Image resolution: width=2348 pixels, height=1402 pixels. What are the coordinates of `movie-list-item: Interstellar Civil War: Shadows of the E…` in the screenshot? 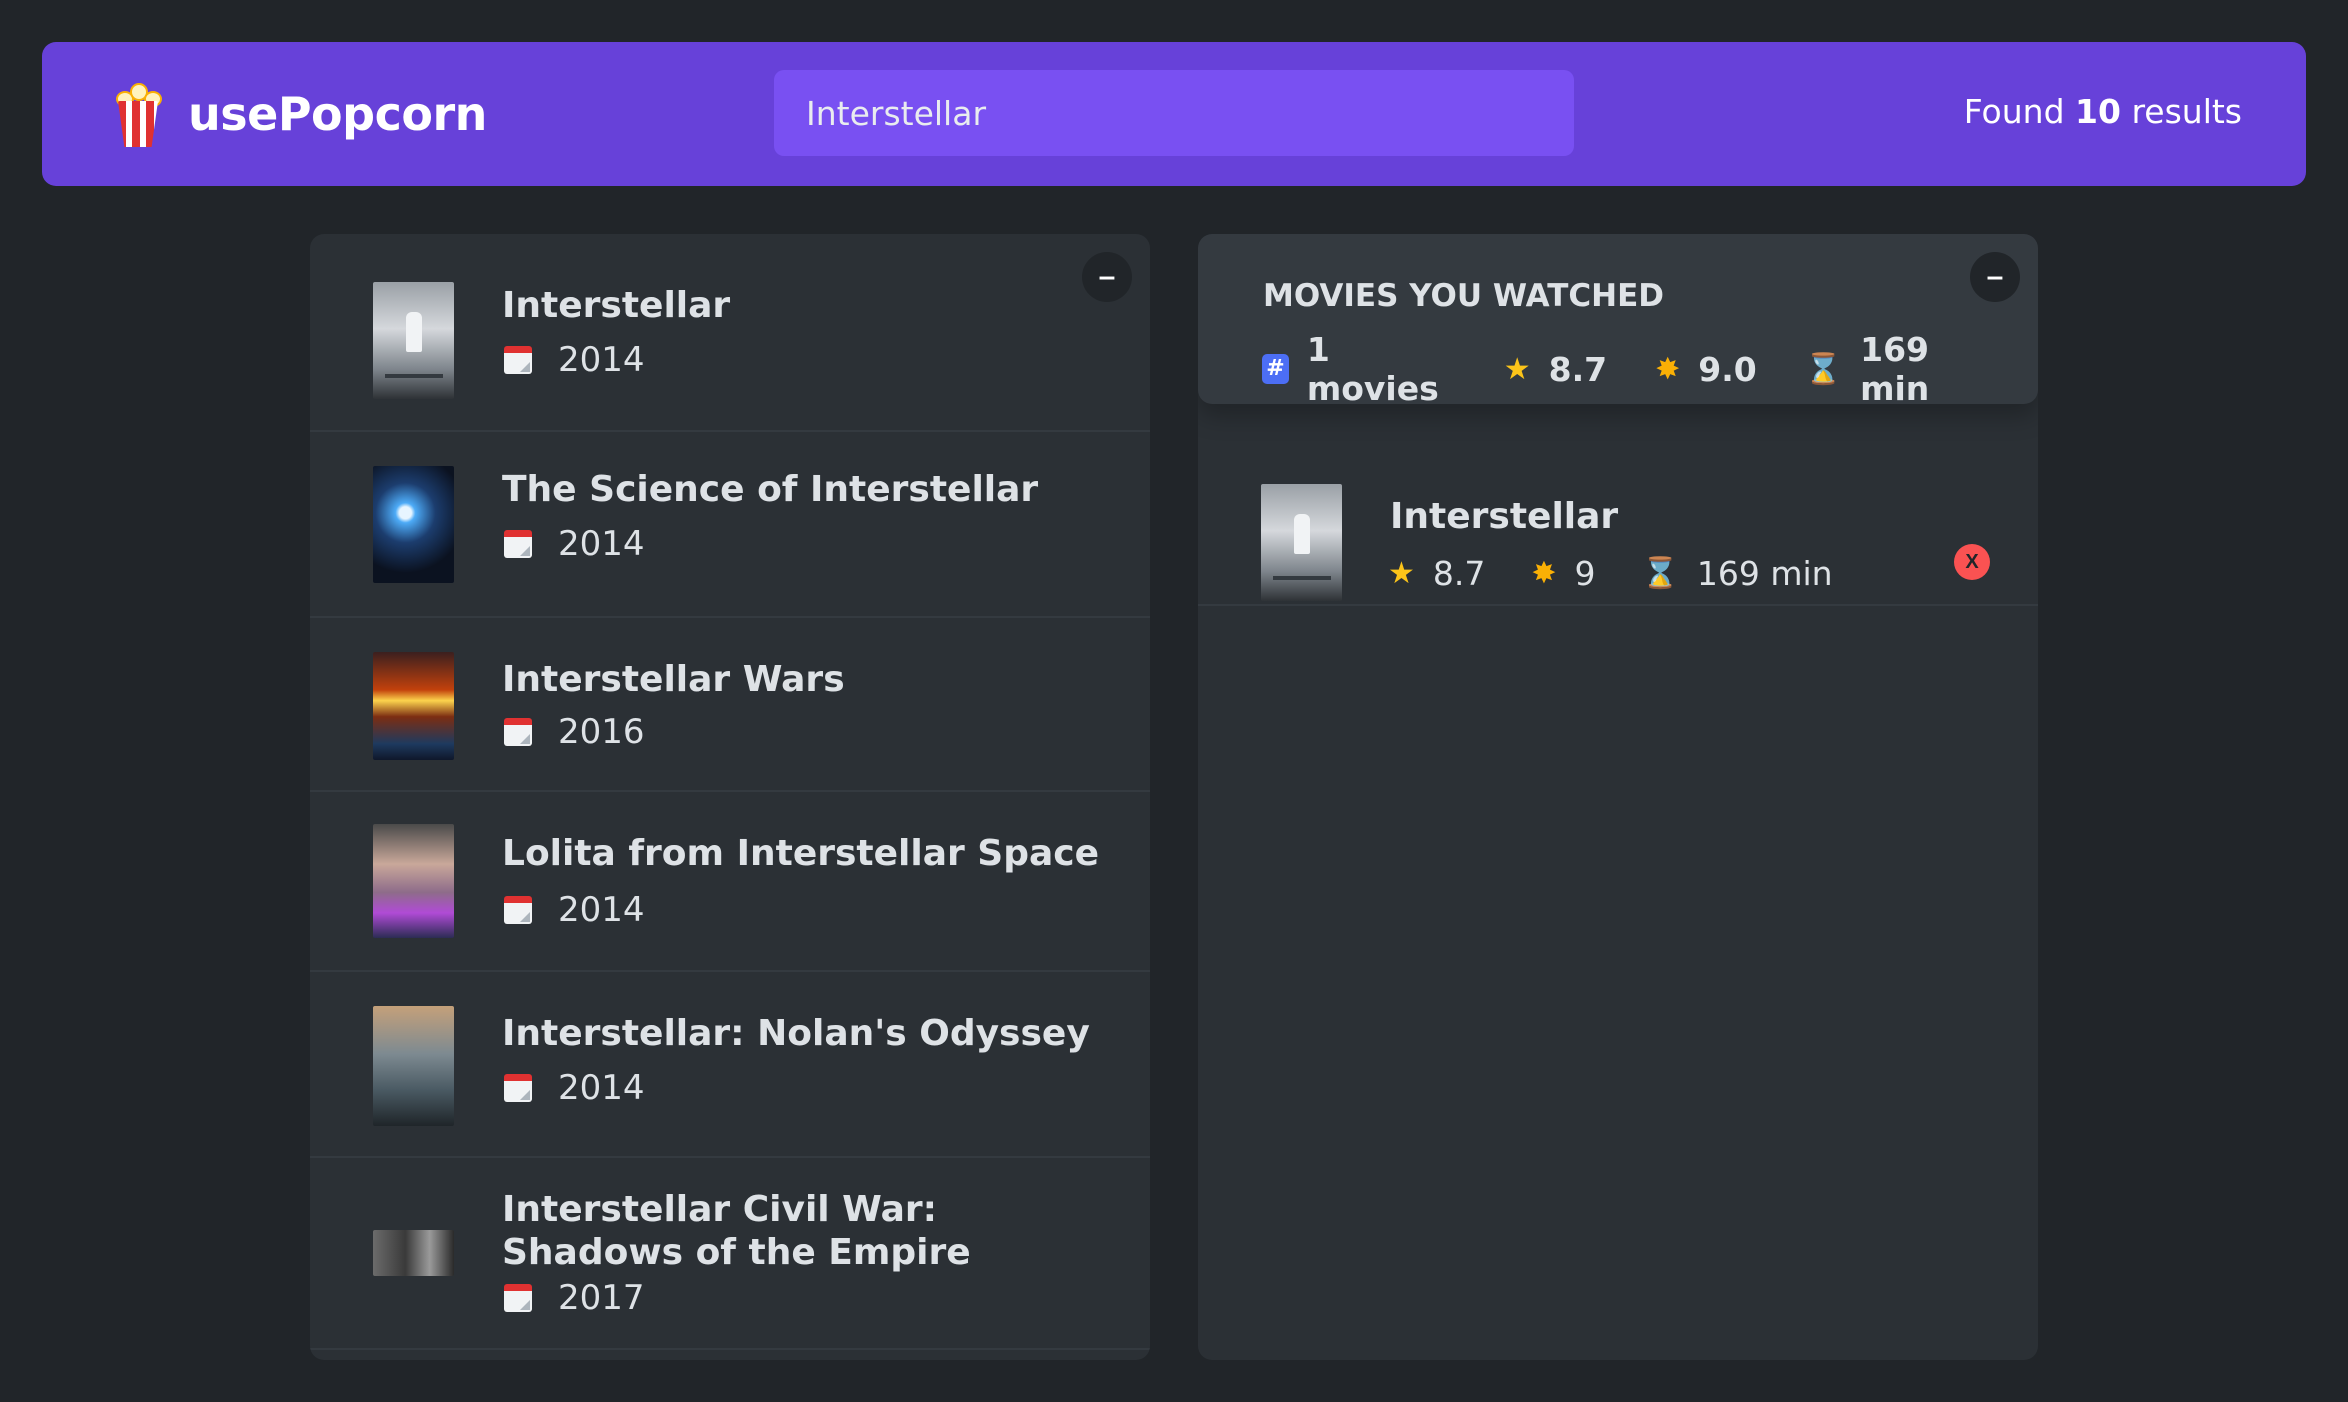 It's located at (730, 1254).